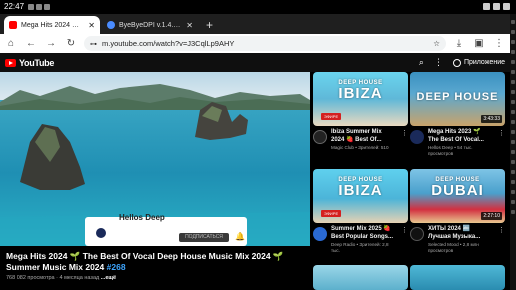 The width and height of the screenshot is (516, 290). I want to click on app-button-label: Приложение, so click(484, 62).